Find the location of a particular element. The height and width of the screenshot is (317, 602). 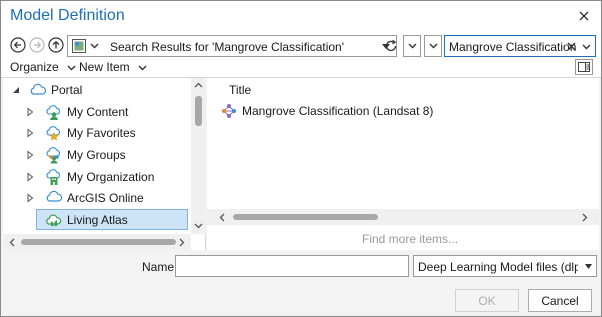

tree-item-living-atlas: Living Atlas is located at coordinates (112, 219).